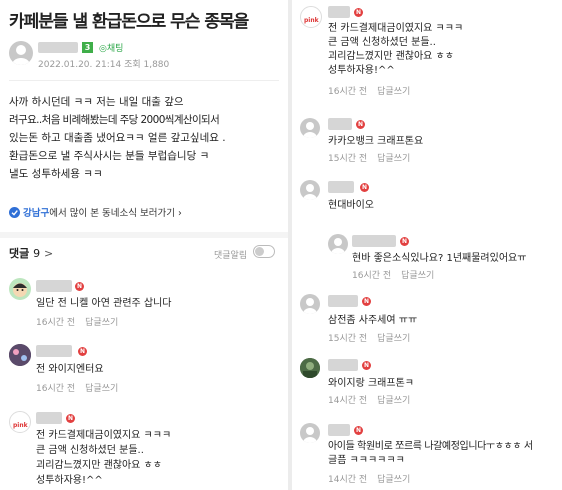  I want to click on chat-tag: ◎채팅, so click(111, 47).